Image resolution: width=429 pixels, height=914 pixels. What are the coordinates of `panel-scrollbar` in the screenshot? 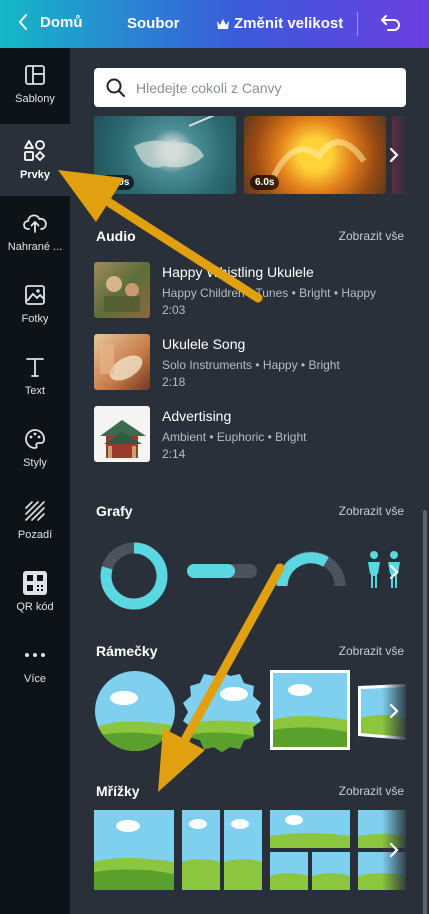 It's located at (425, 712).